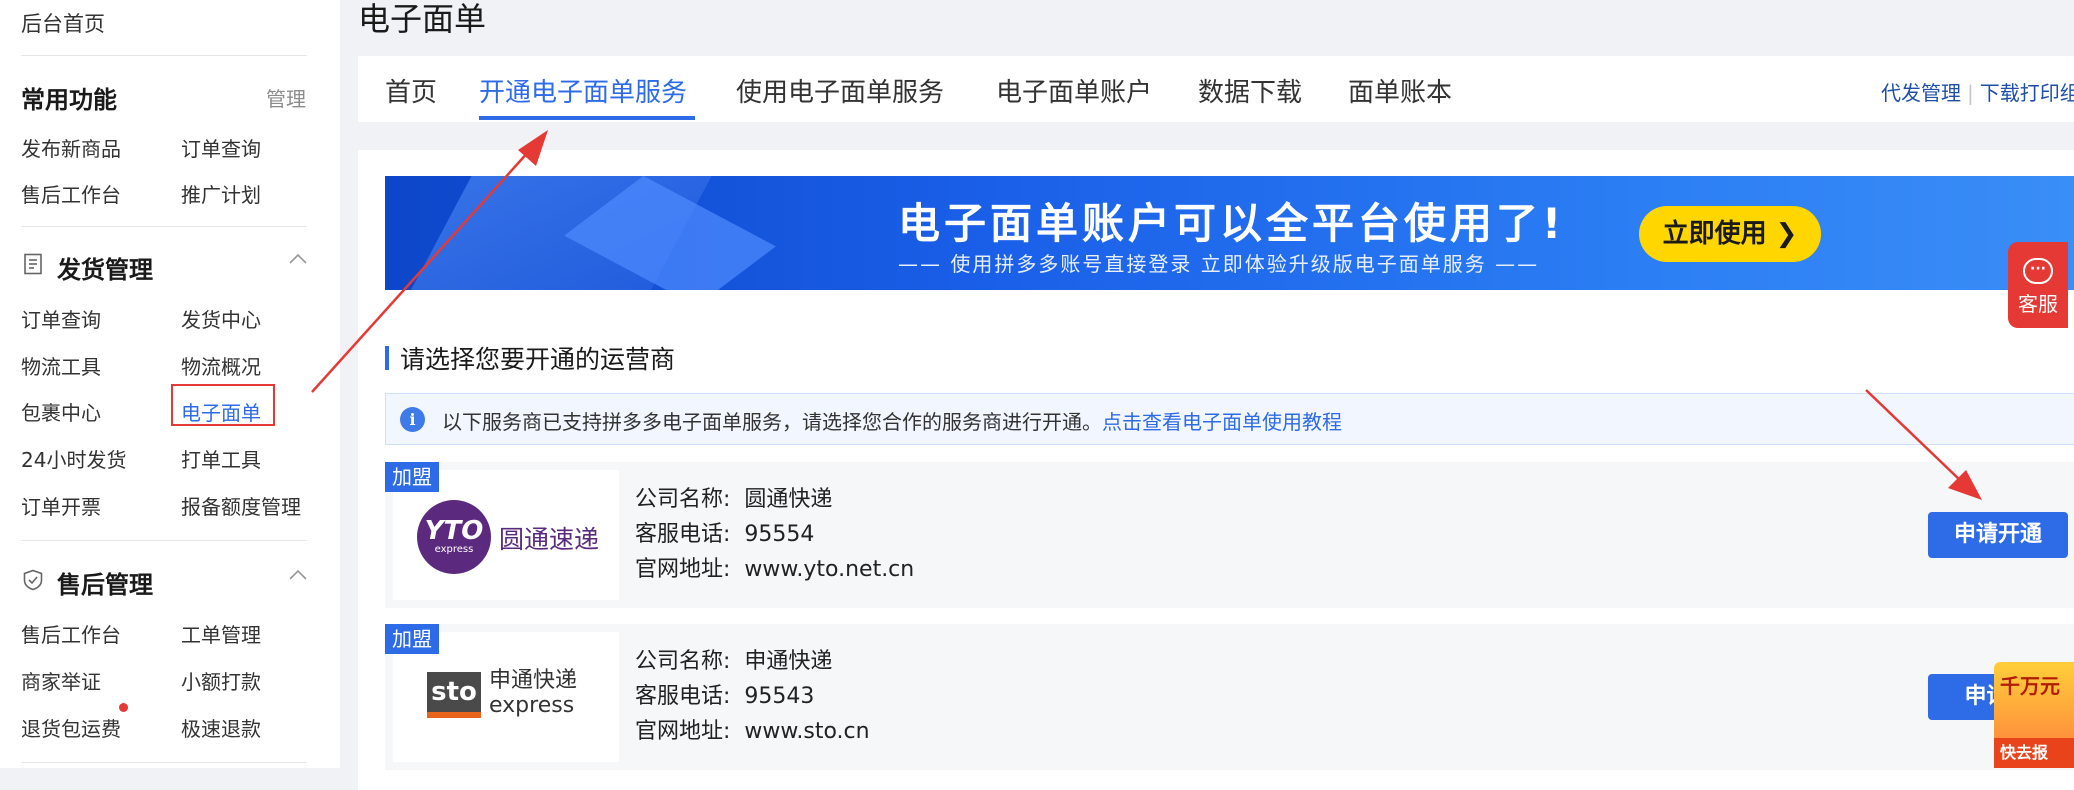 This screenshot has height=790, width=2074. What do you see at coordinates (221, 727) in the screenshot?
I see `sidebar-item-fast-refund: 极速退款` at bounding box center [221, 727].